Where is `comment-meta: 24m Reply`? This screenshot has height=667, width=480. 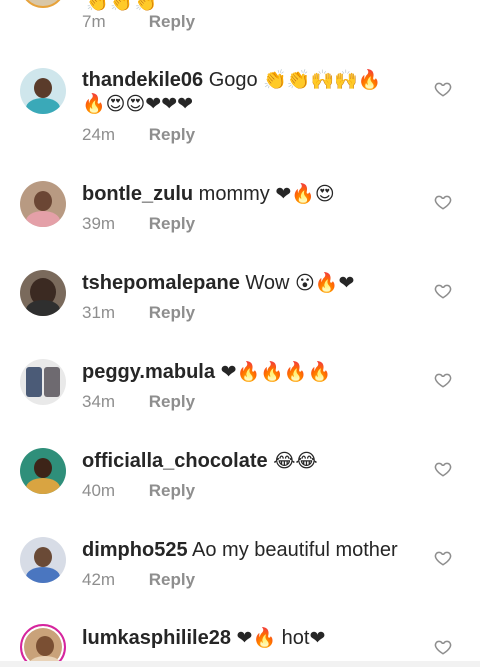 comment-meta: 24m Reply is located at coordinates (138, 135).